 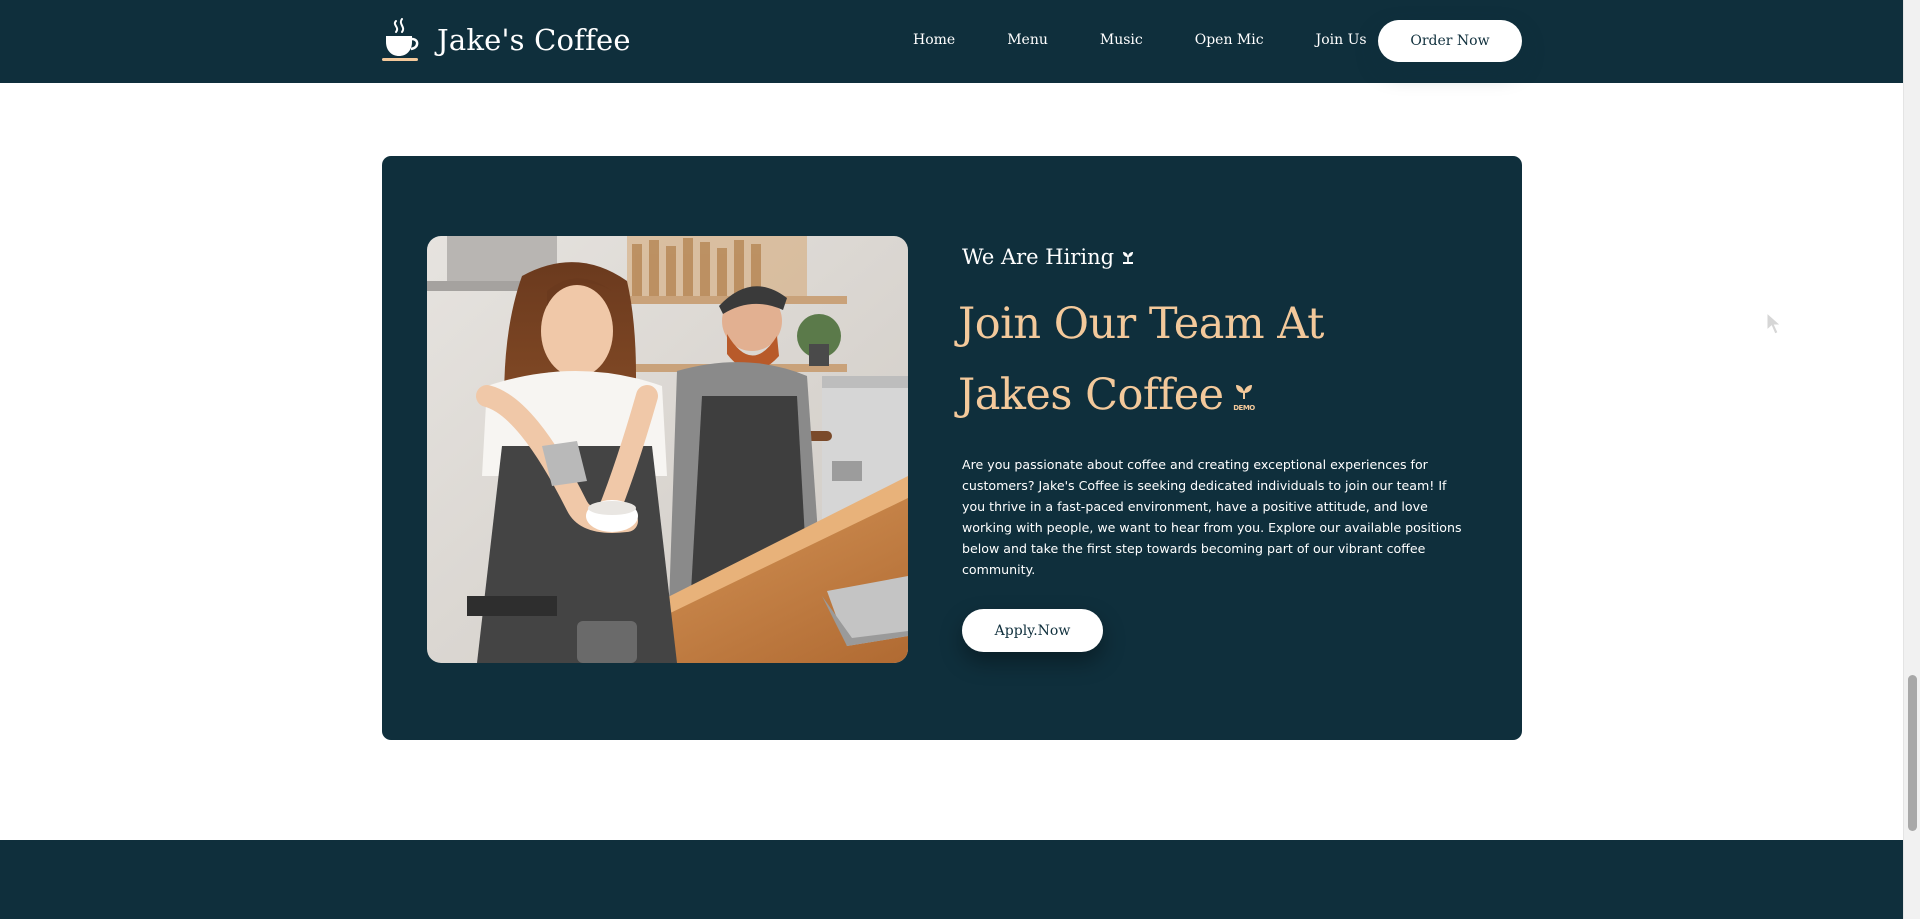 I want to click on eyebrow-text: We Are Hiring, so click(x=1038, y=257).